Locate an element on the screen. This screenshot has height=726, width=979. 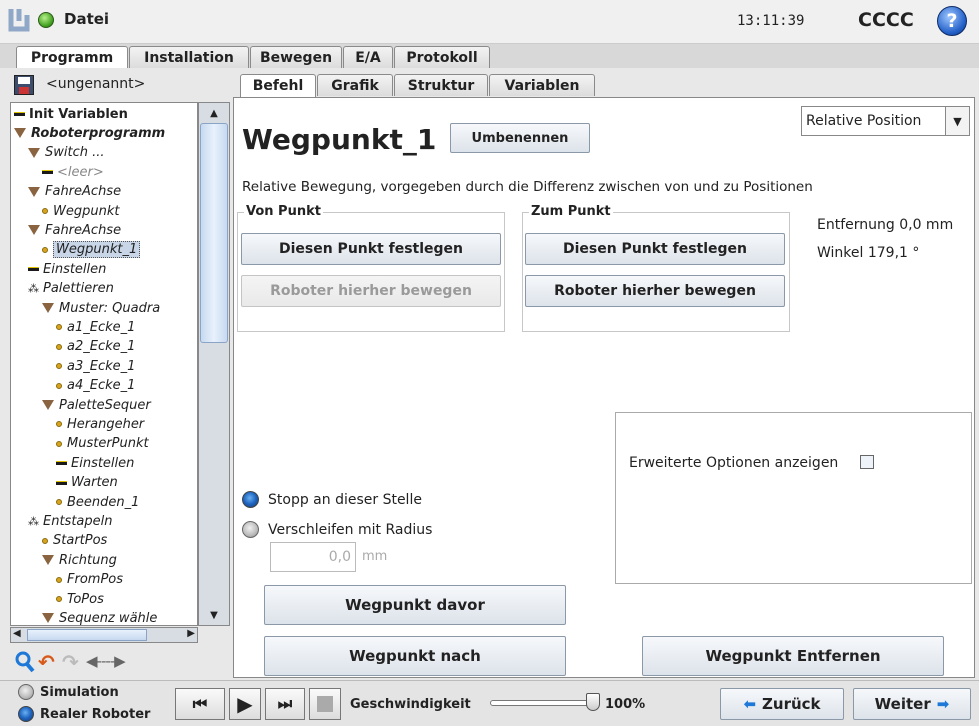
undo-icon: ↶ is located at coordinates (49, 662).